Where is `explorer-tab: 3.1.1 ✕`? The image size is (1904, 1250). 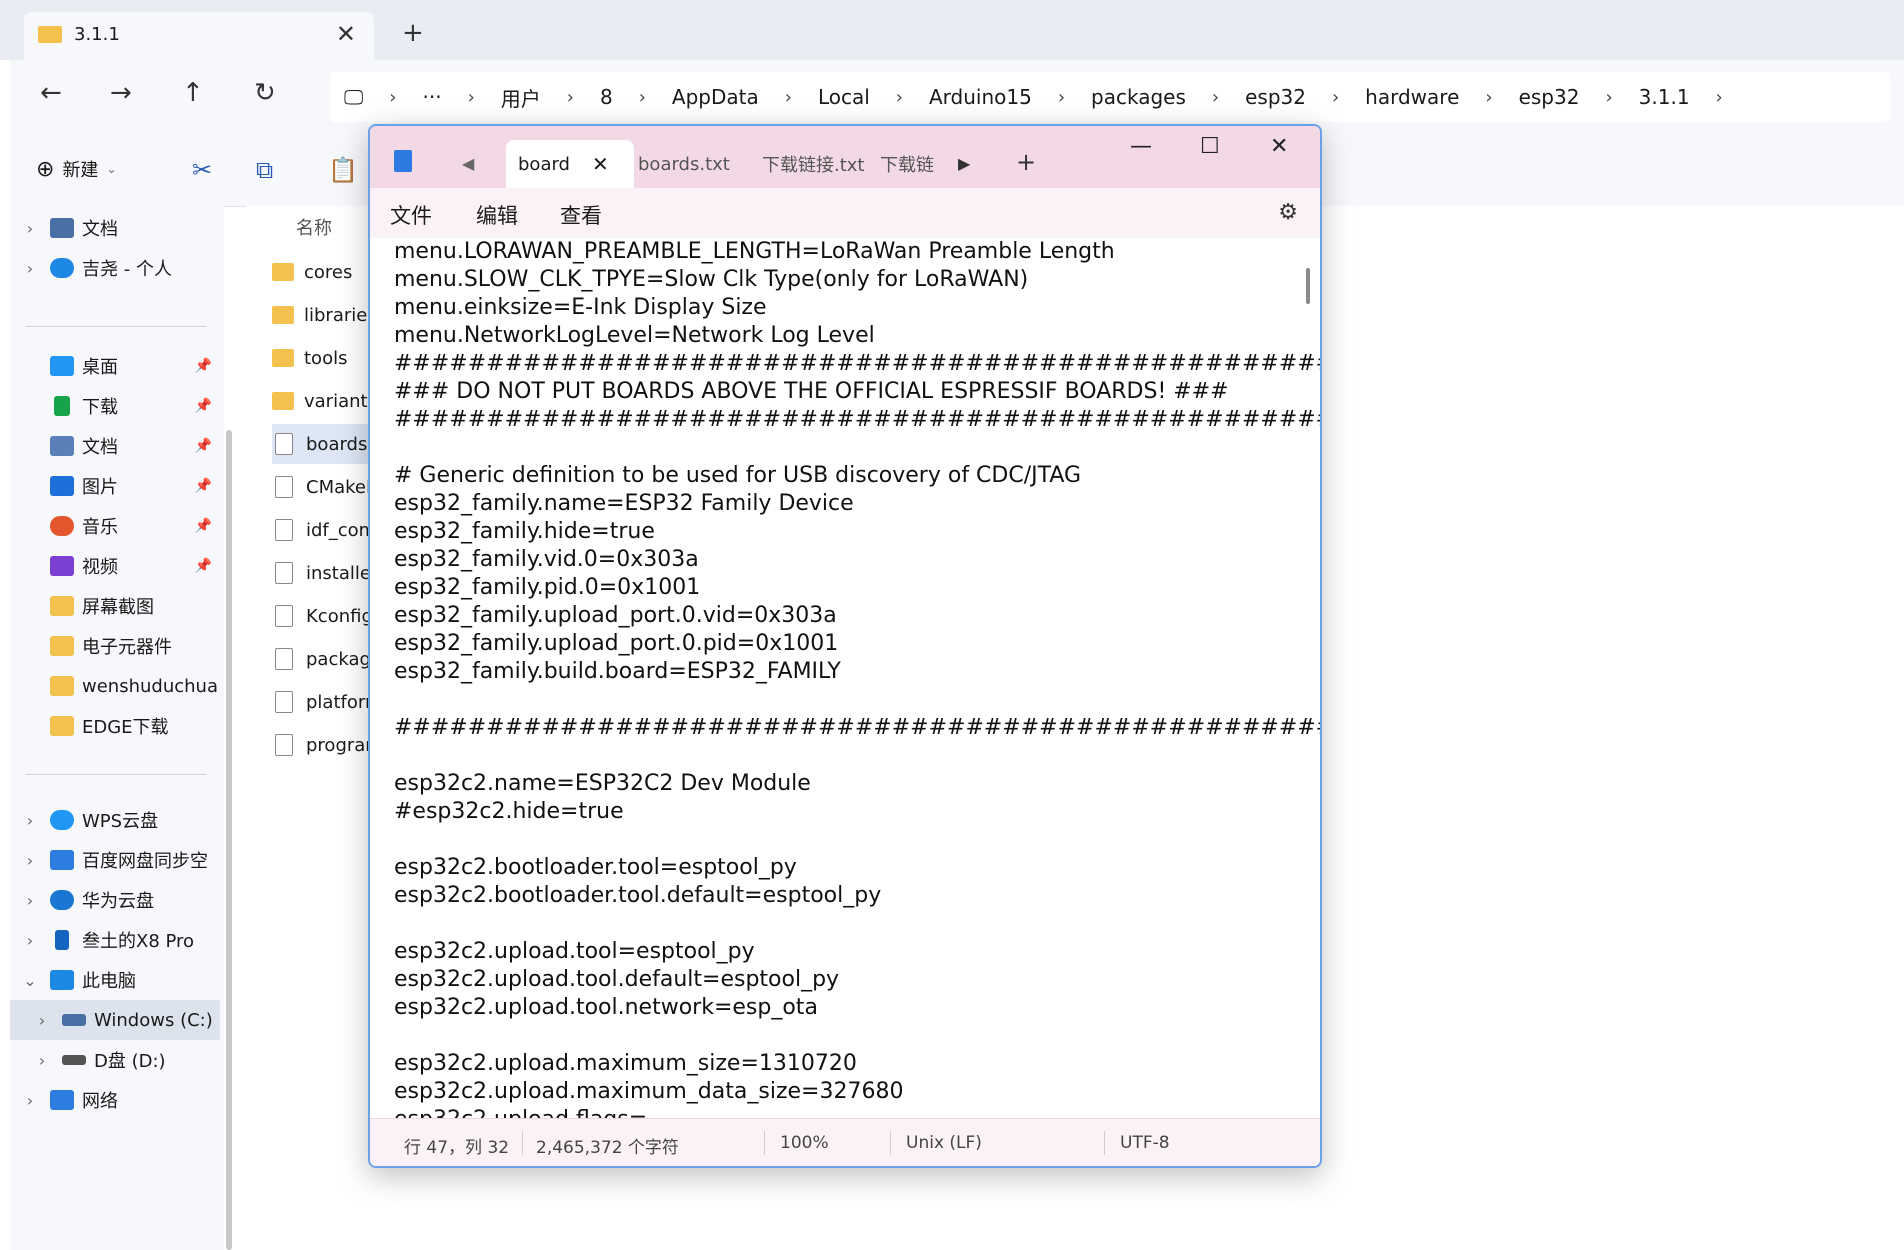
explorer-tab: 3.1.1 ✕ is located at coordinates (199, 36).